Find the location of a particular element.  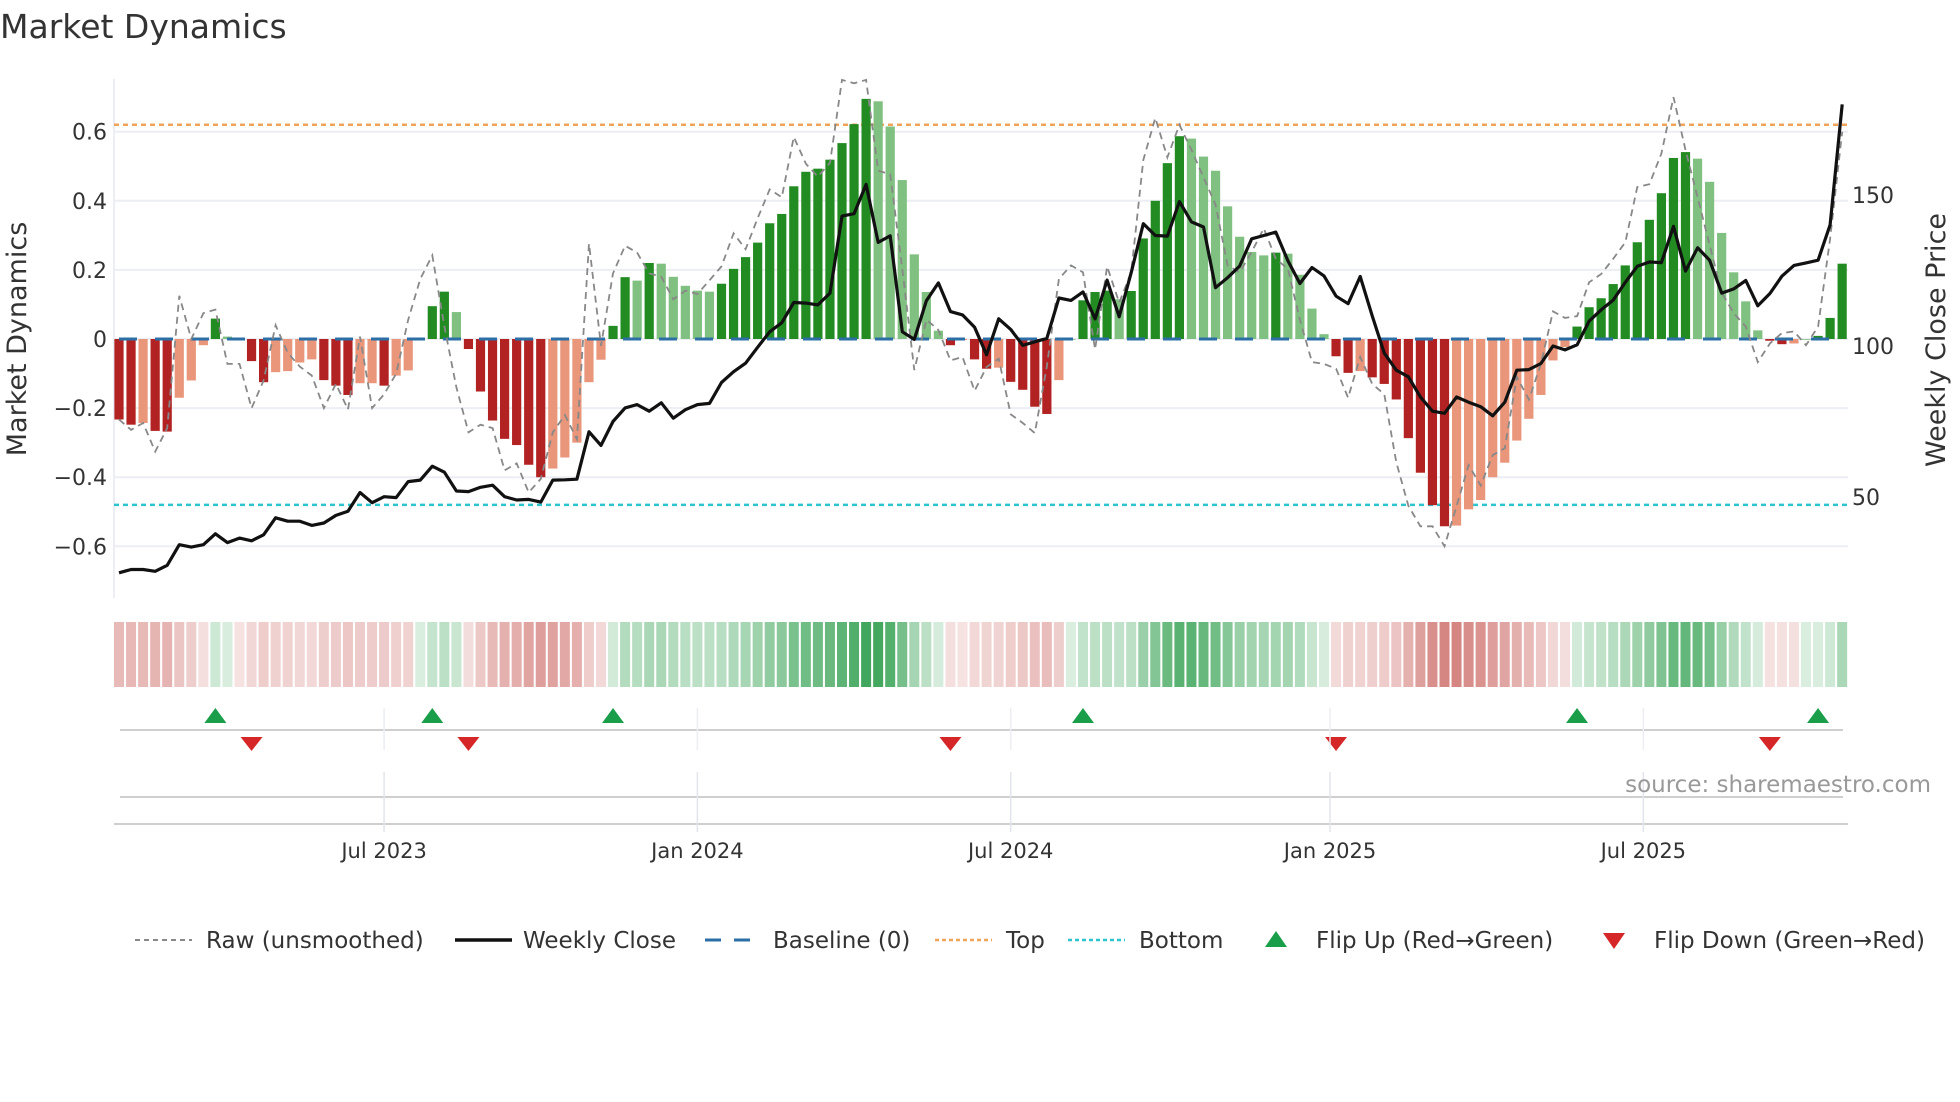

legend-label: Weekly Close is located at coordinates (599, 941).